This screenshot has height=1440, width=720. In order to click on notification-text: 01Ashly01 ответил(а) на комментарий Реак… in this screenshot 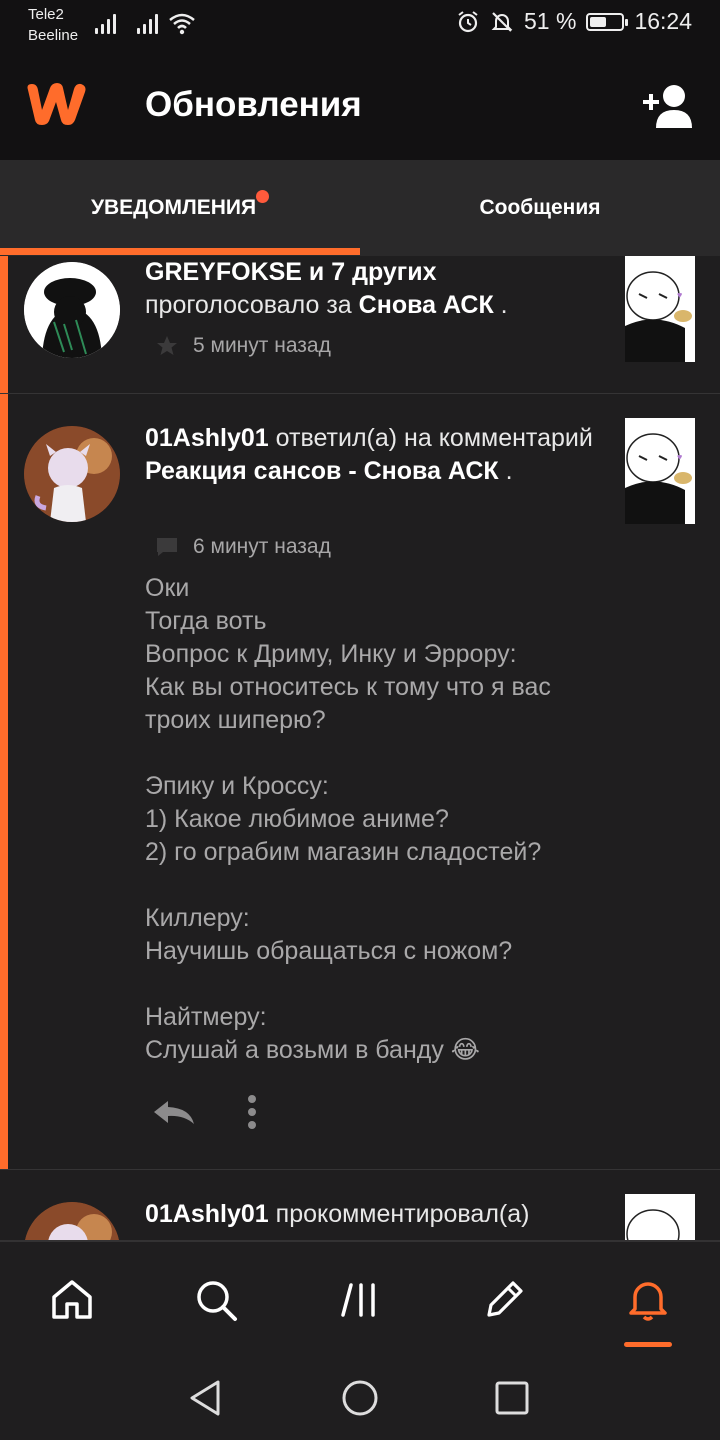, I will do `click(369, 454)`.